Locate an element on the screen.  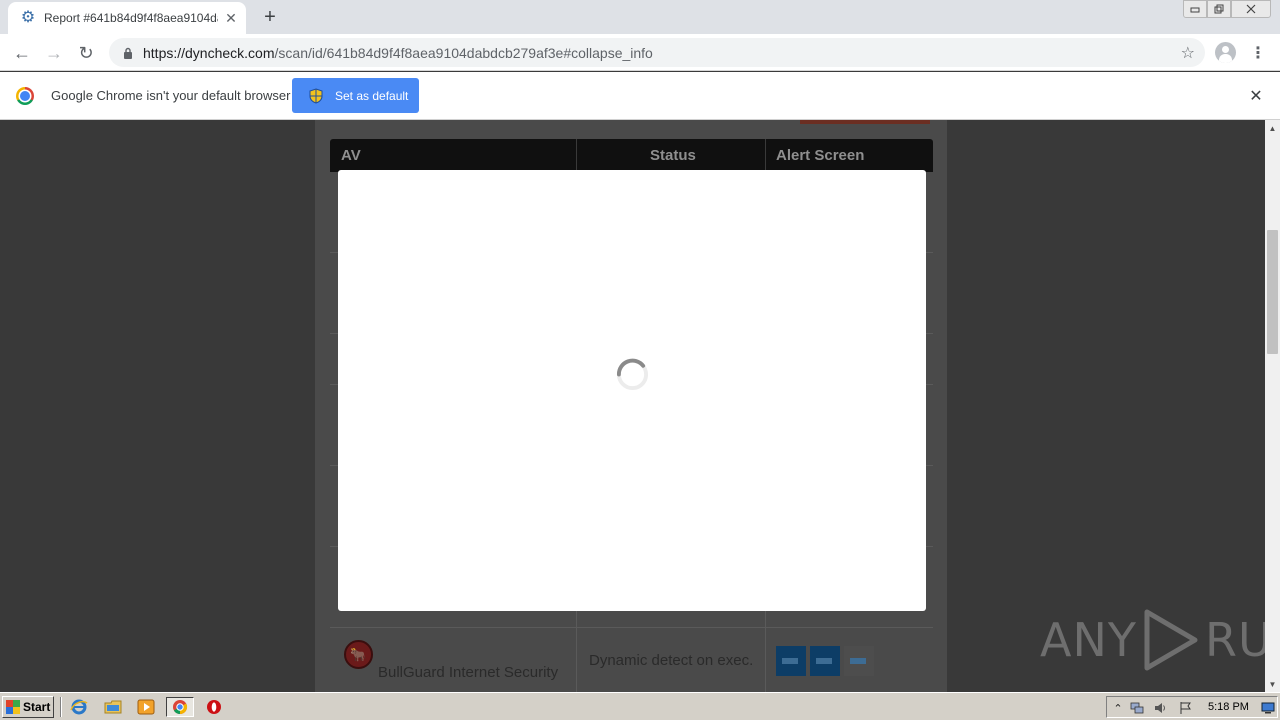
tab-close-icon: ✕ is located at coordinates (231, 18).